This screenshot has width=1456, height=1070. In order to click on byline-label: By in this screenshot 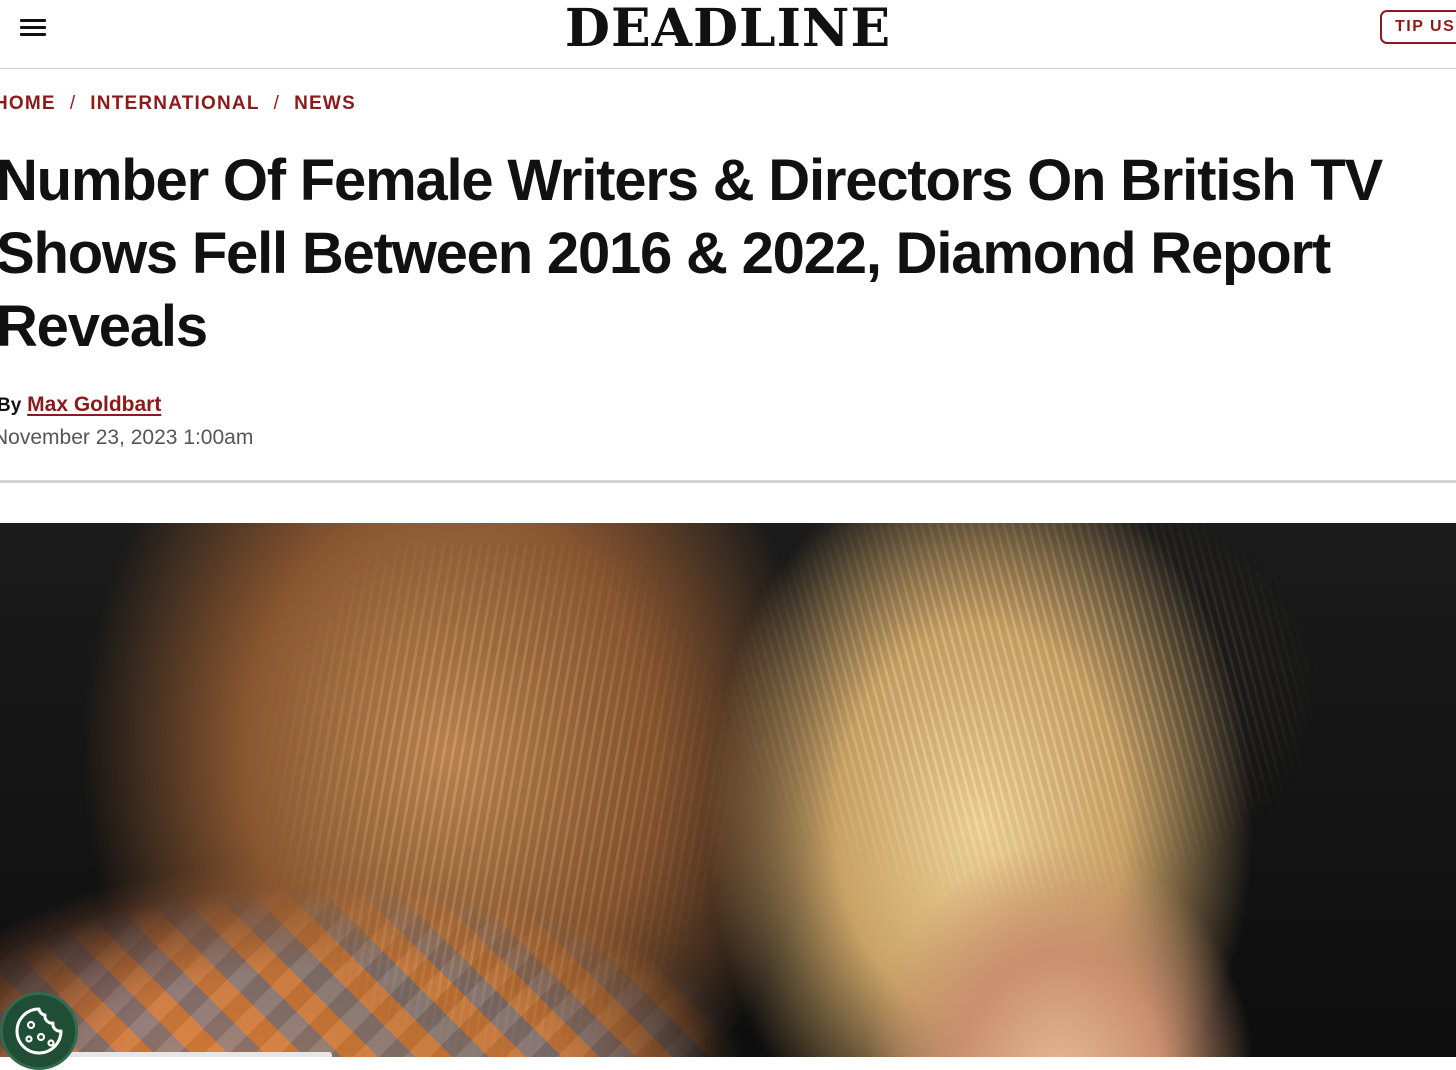, I will do `click(11, 405)`.